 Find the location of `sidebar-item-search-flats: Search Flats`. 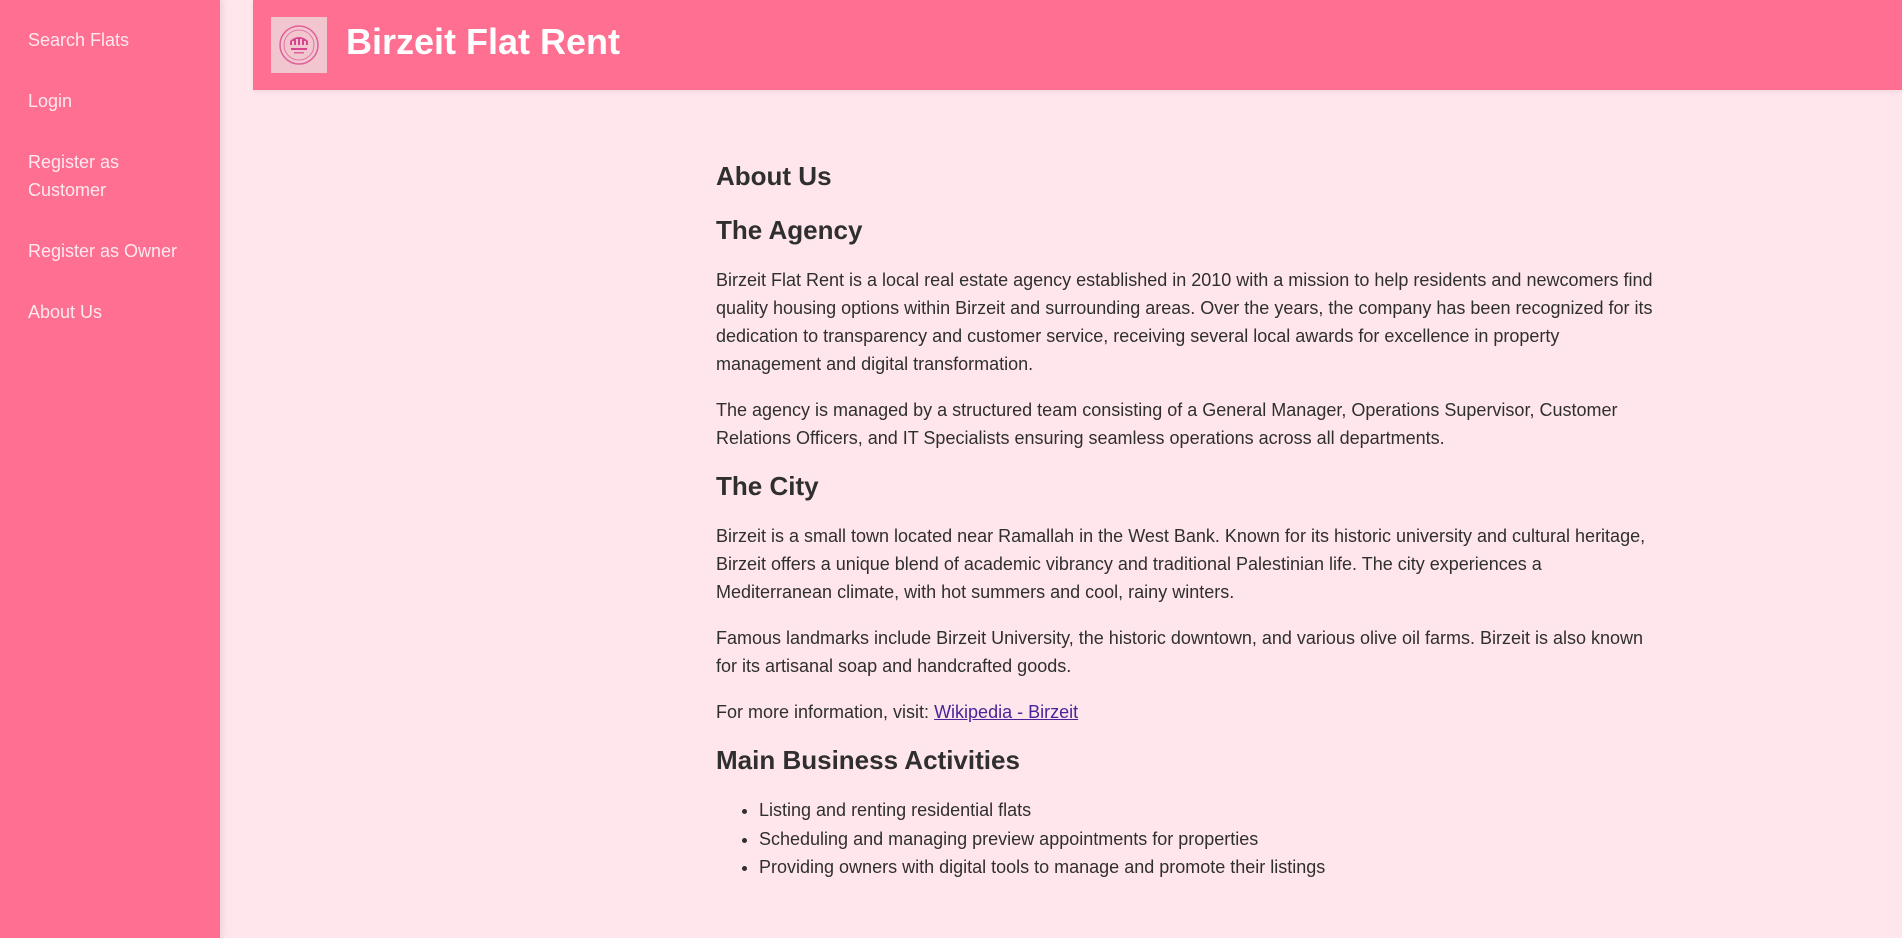

sidebar-item-search-flats: Search Flats is located at coordinates (110, 40).